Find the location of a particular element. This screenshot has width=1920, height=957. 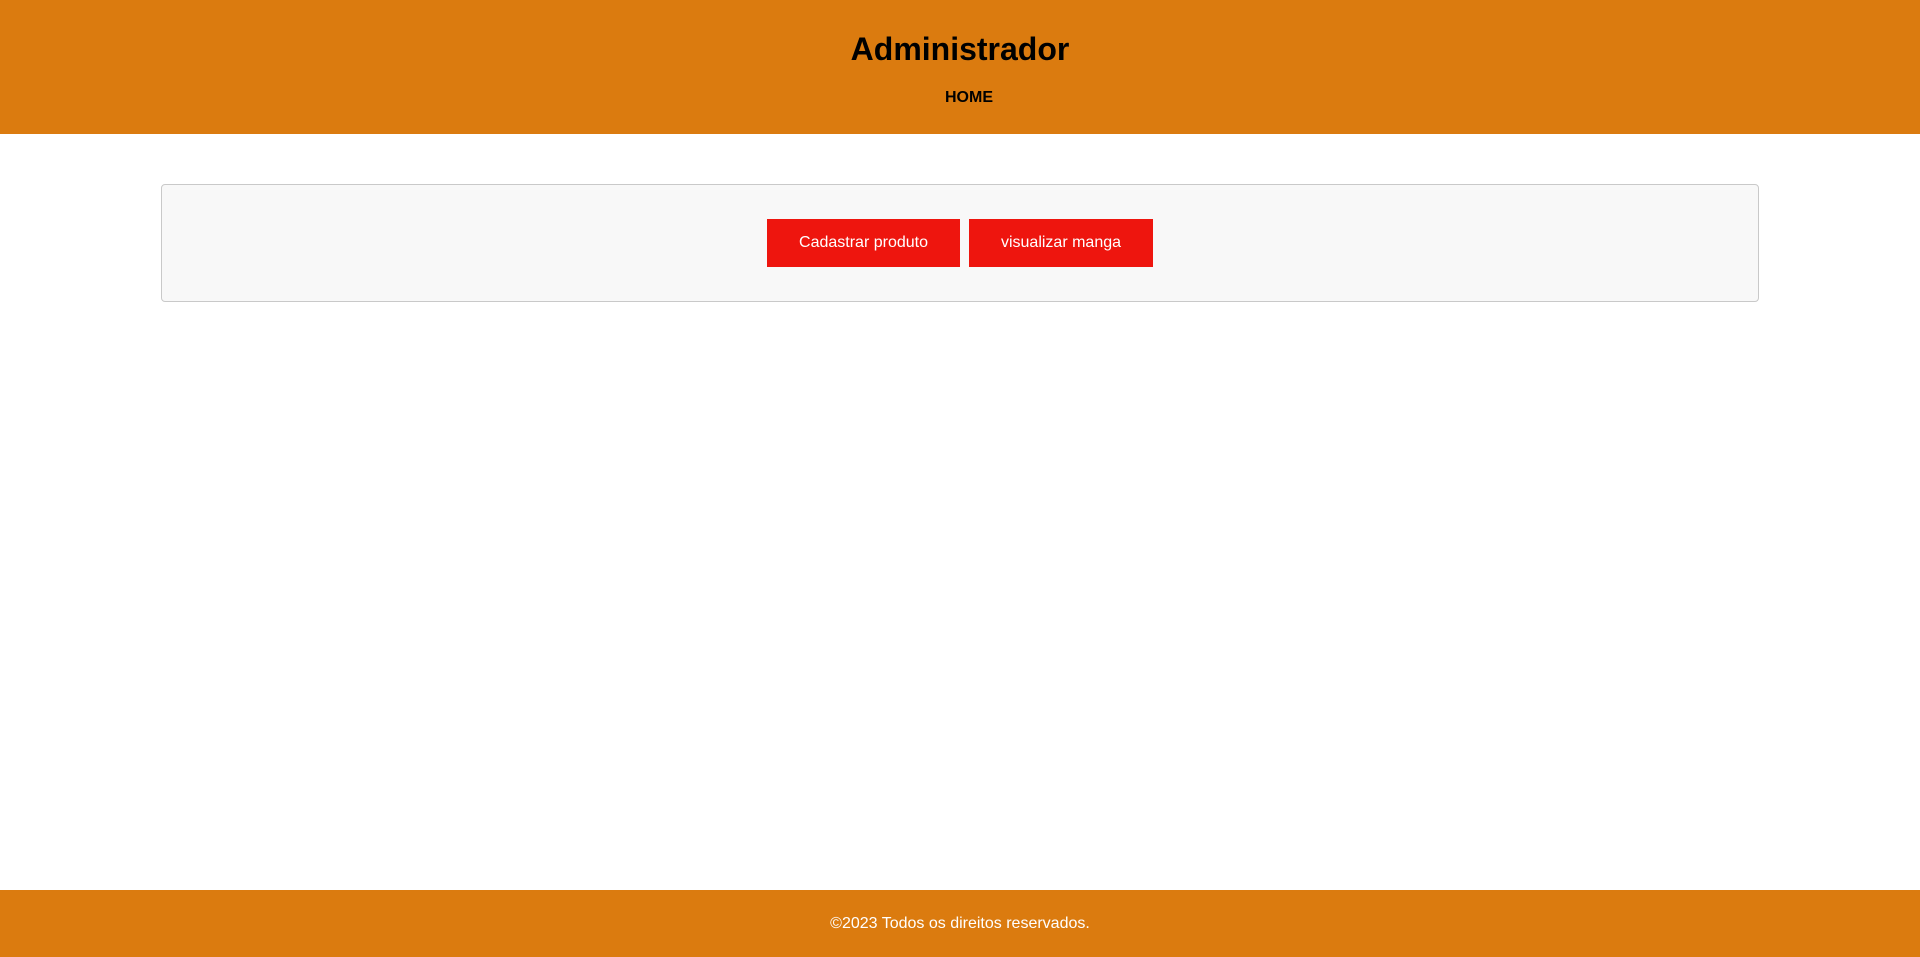

nav-home-link: HOME is located at coordinates (969, 98).